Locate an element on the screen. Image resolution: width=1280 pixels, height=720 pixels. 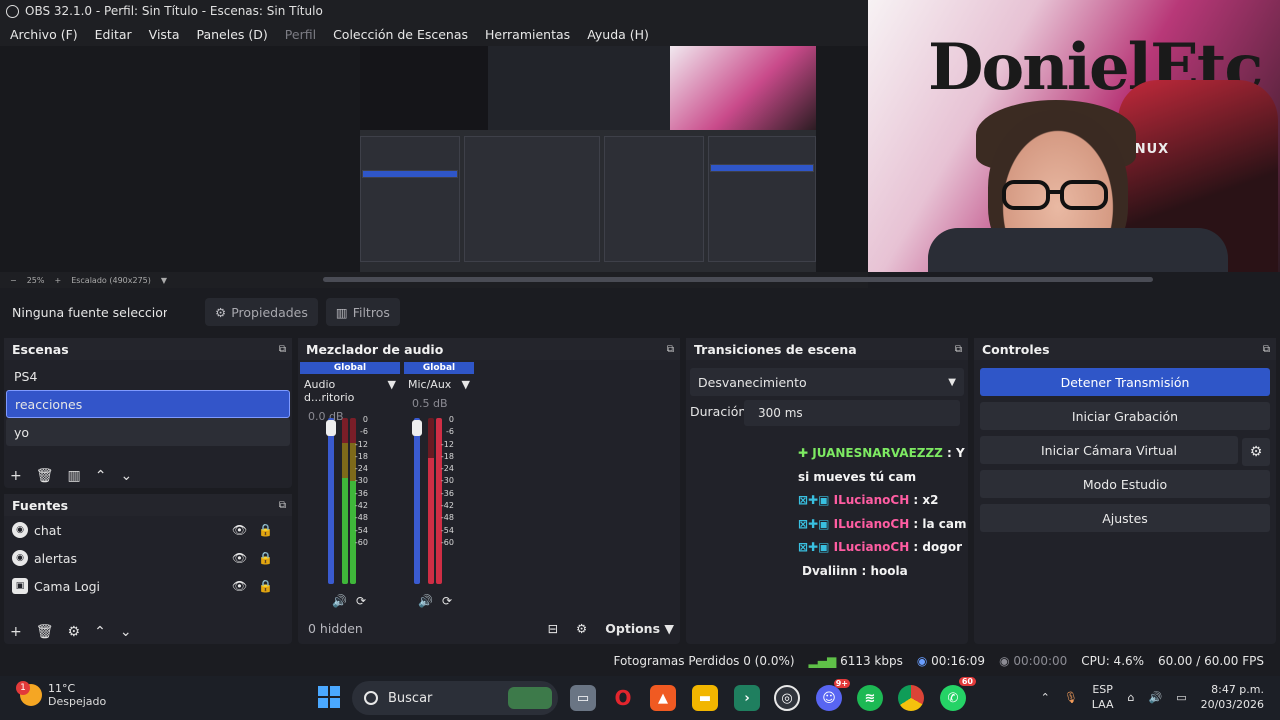
add-source-icon: + is located at coordinates (16, 632).